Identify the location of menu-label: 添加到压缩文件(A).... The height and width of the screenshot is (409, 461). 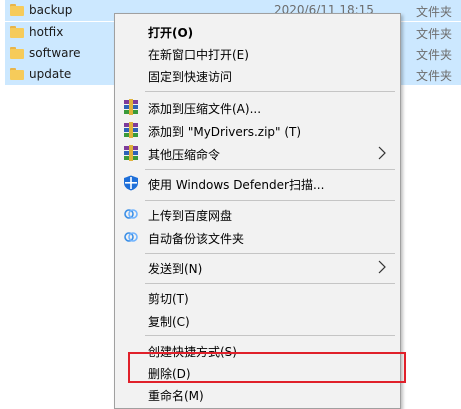
(205, 109).